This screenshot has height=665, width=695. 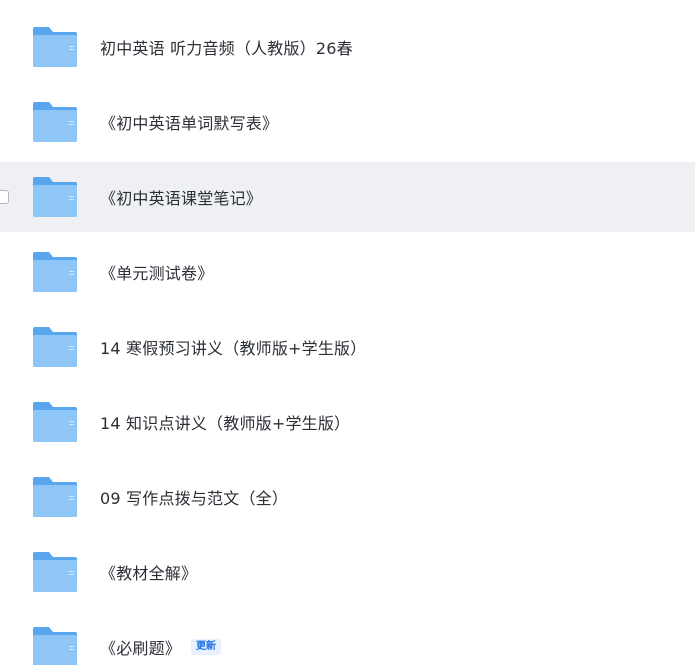 I want to click on folder-name-wrap: 《初中英语单词默写表》, so click(x=189, y=122).